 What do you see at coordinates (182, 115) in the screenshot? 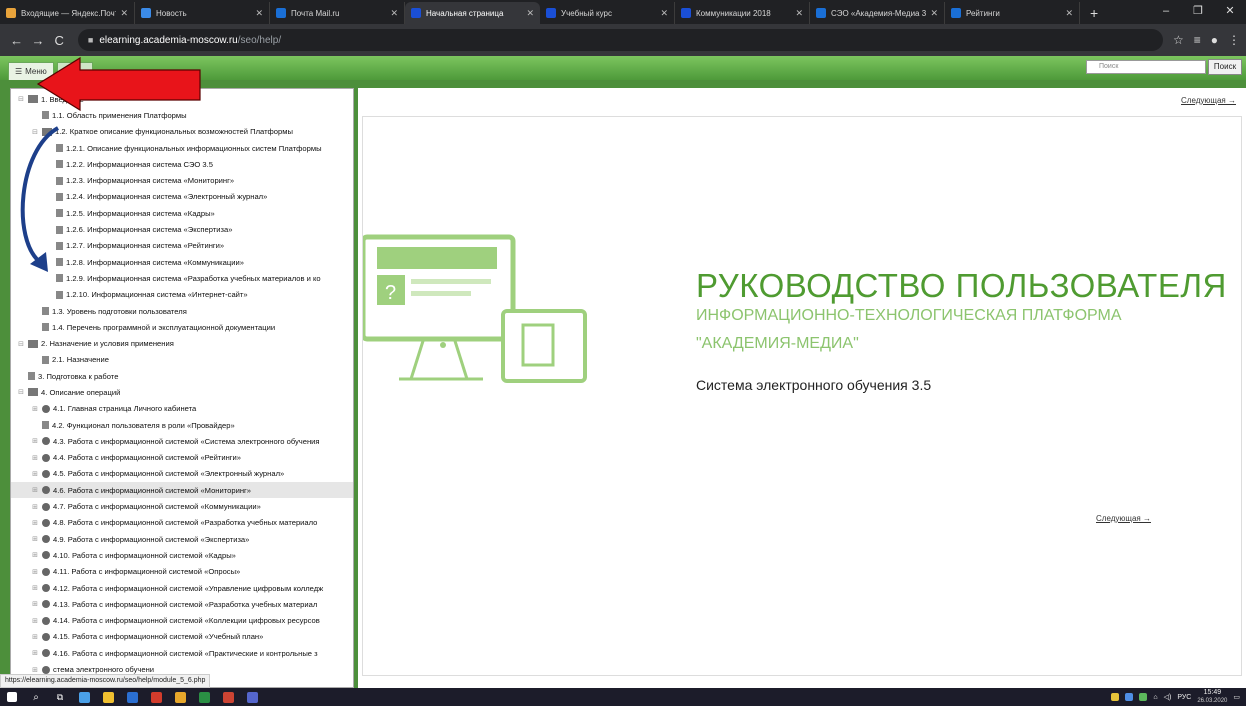
I see `toc-item: 1.1. Область применения Платформы` at bounding box center [182, 115].